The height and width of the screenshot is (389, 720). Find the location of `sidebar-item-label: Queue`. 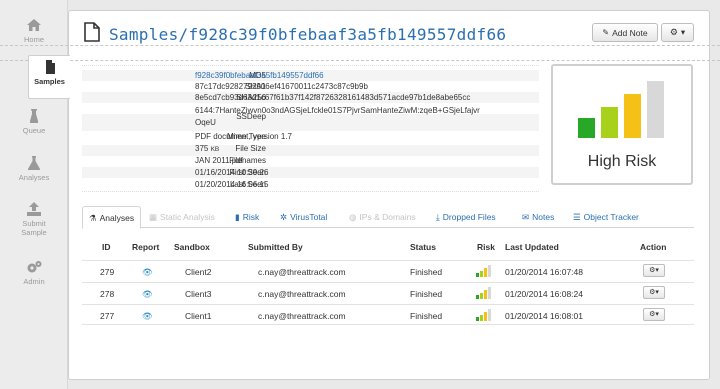

sidebar-item-label: Queue is located at coordinates (34, 130).